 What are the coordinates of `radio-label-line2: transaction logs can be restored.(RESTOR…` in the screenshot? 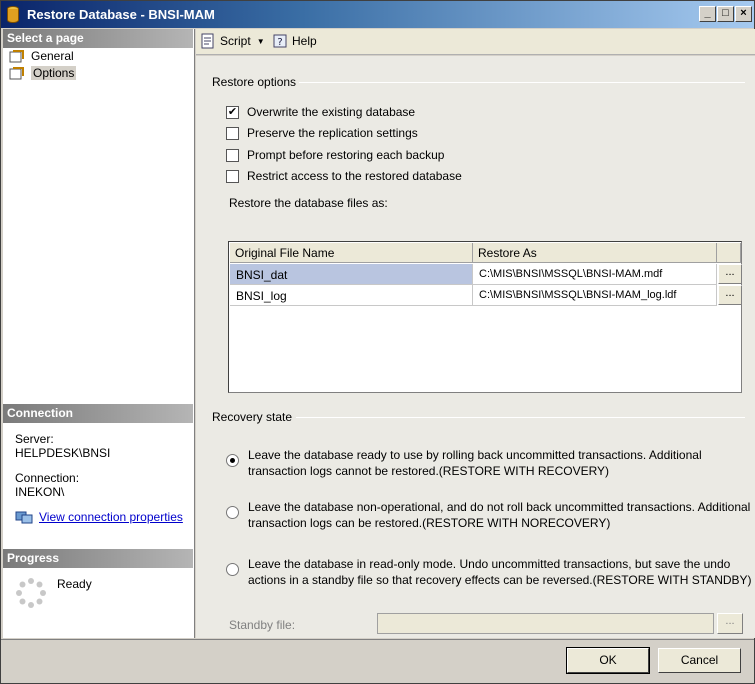 It's located at (429, 523).